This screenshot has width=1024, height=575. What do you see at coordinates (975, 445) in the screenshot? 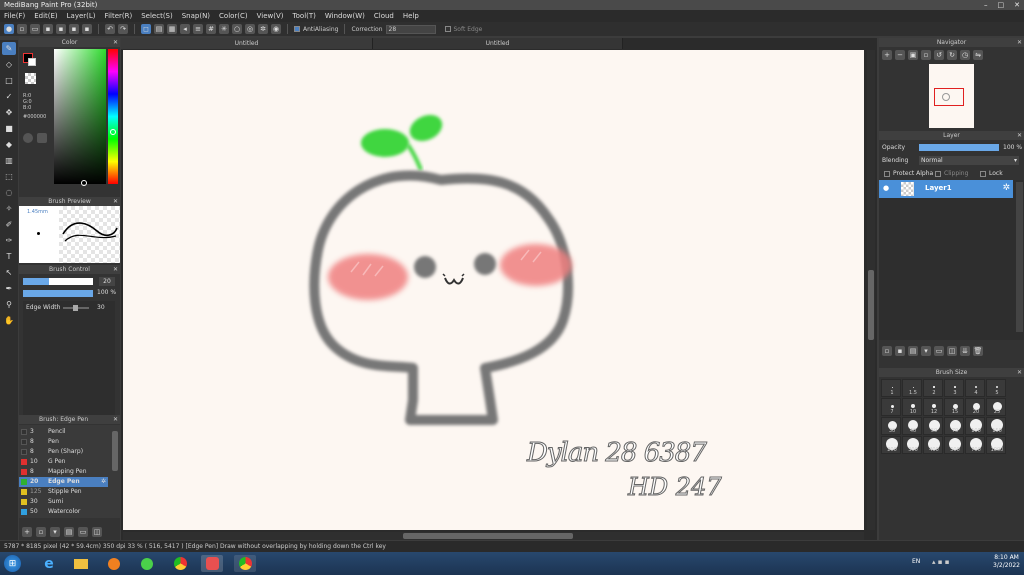
I see `brush-size-option: 700` at bounding box center [975, 445].